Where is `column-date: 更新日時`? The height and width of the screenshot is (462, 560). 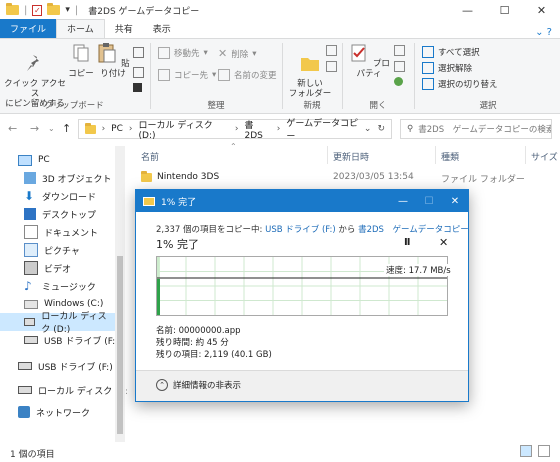 column-date: 更新日時 is located at coordinates (351, 156).